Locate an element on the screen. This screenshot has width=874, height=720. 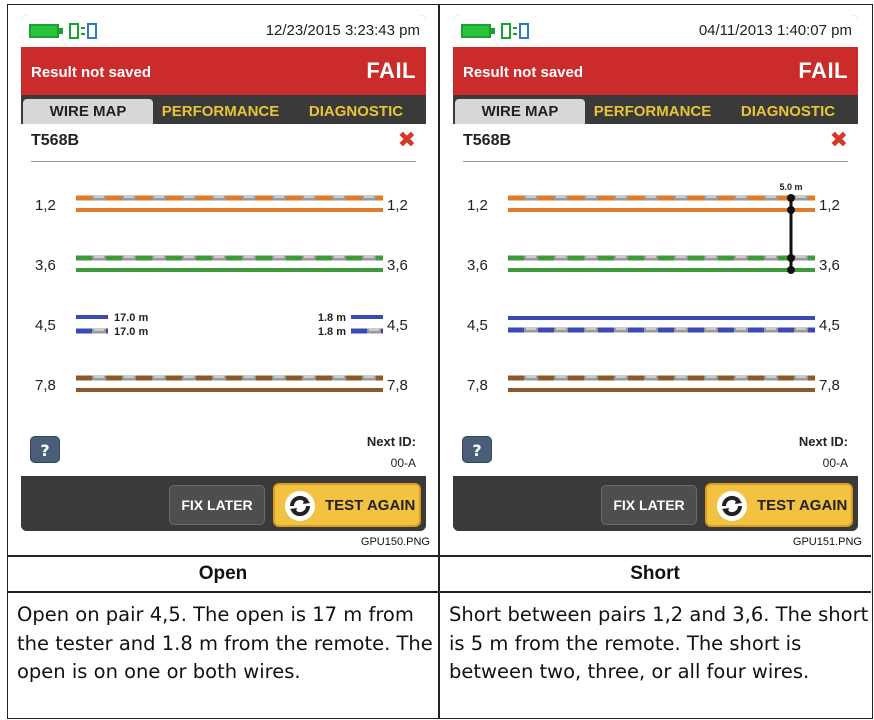
timestamp: 12/23/2015 3:23:43 pm is located at coordinates (342, 30).